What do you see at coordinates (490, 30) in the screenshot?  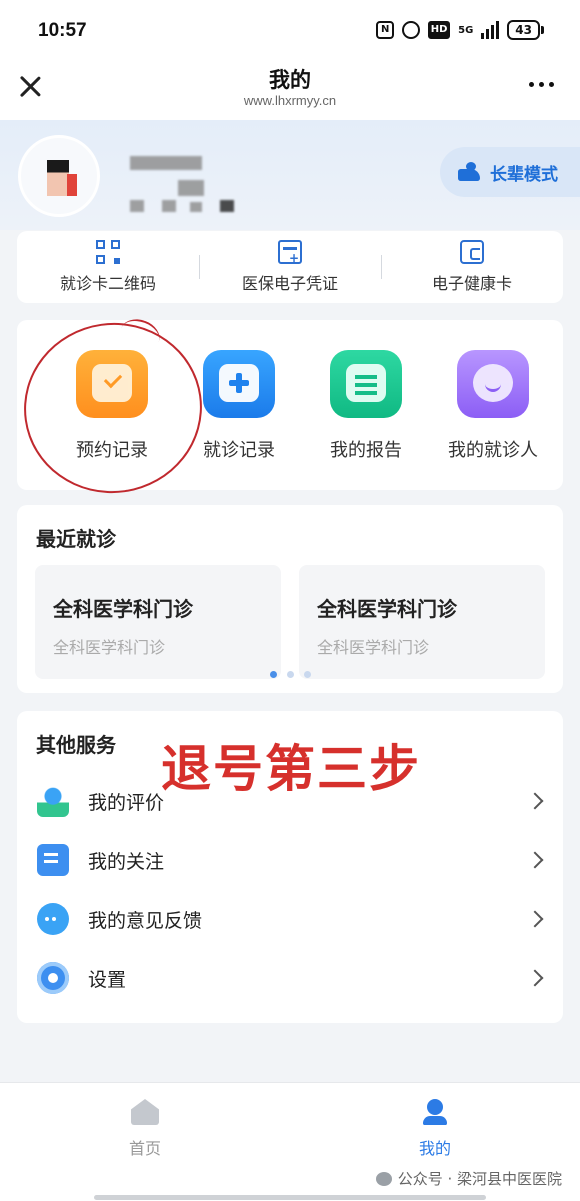 I see `signal-icon` at bounding box center [490, 30].